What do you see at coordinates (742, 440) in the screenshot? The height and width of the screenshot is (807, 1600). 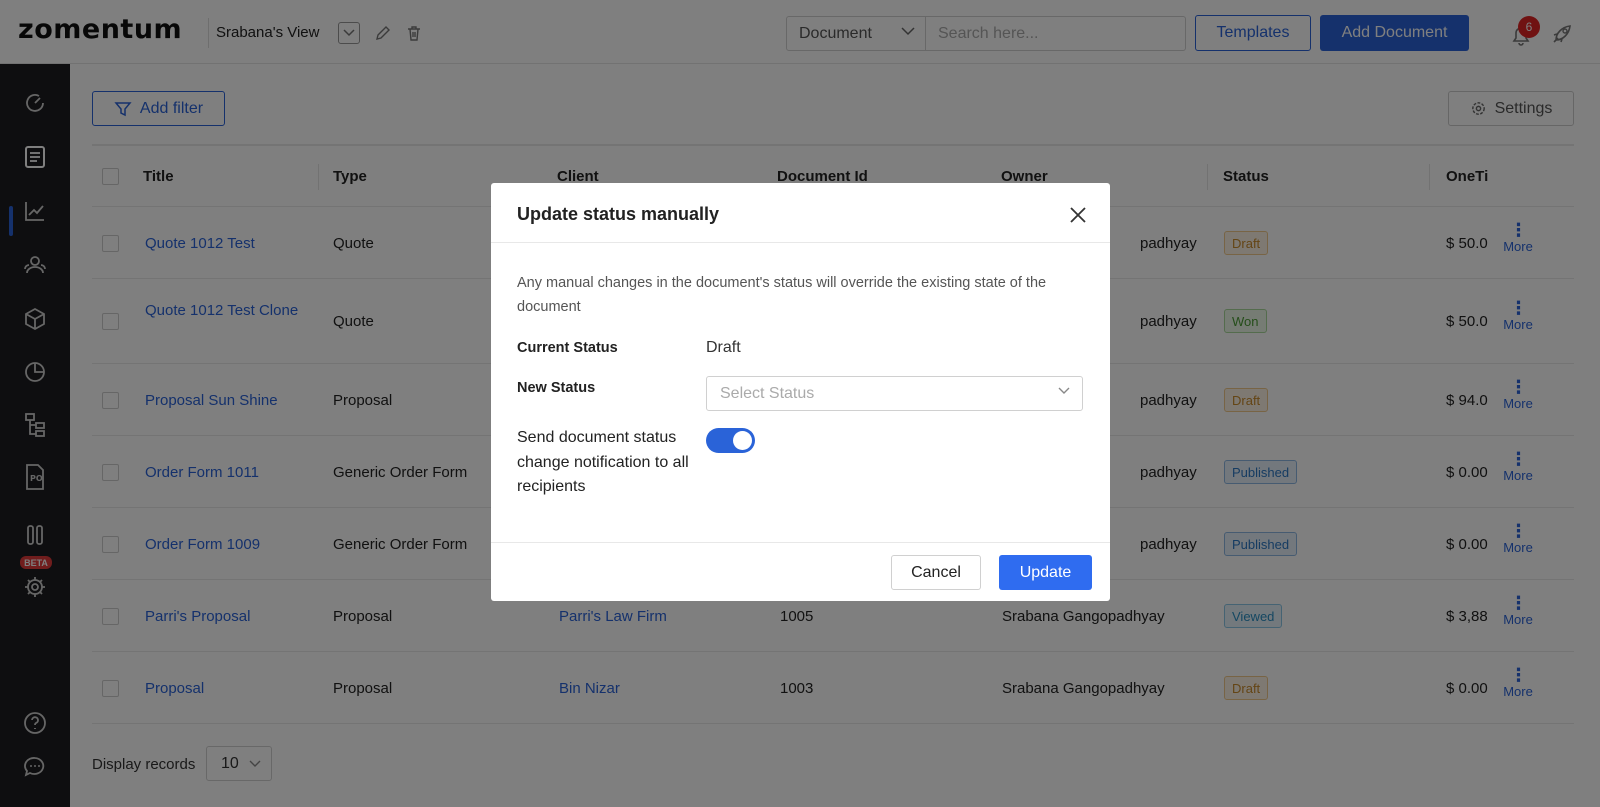 I see `toggle-knob` at bounding box center [742, 440].